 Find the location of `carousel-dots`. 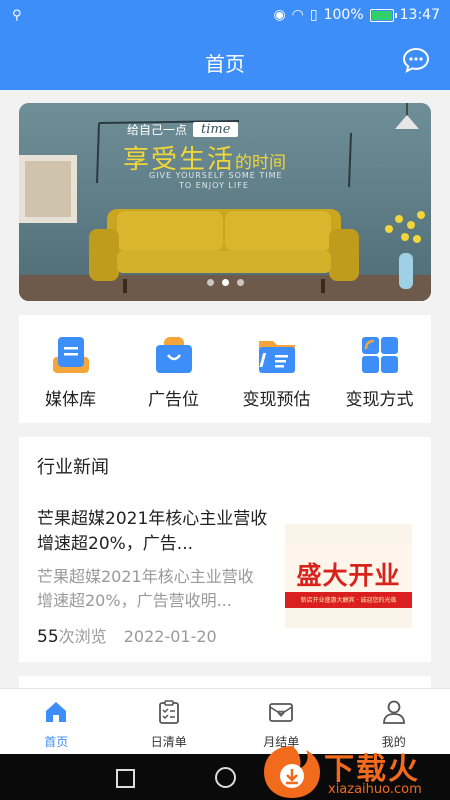

carousel-dots is located at coordinates (225, 282).